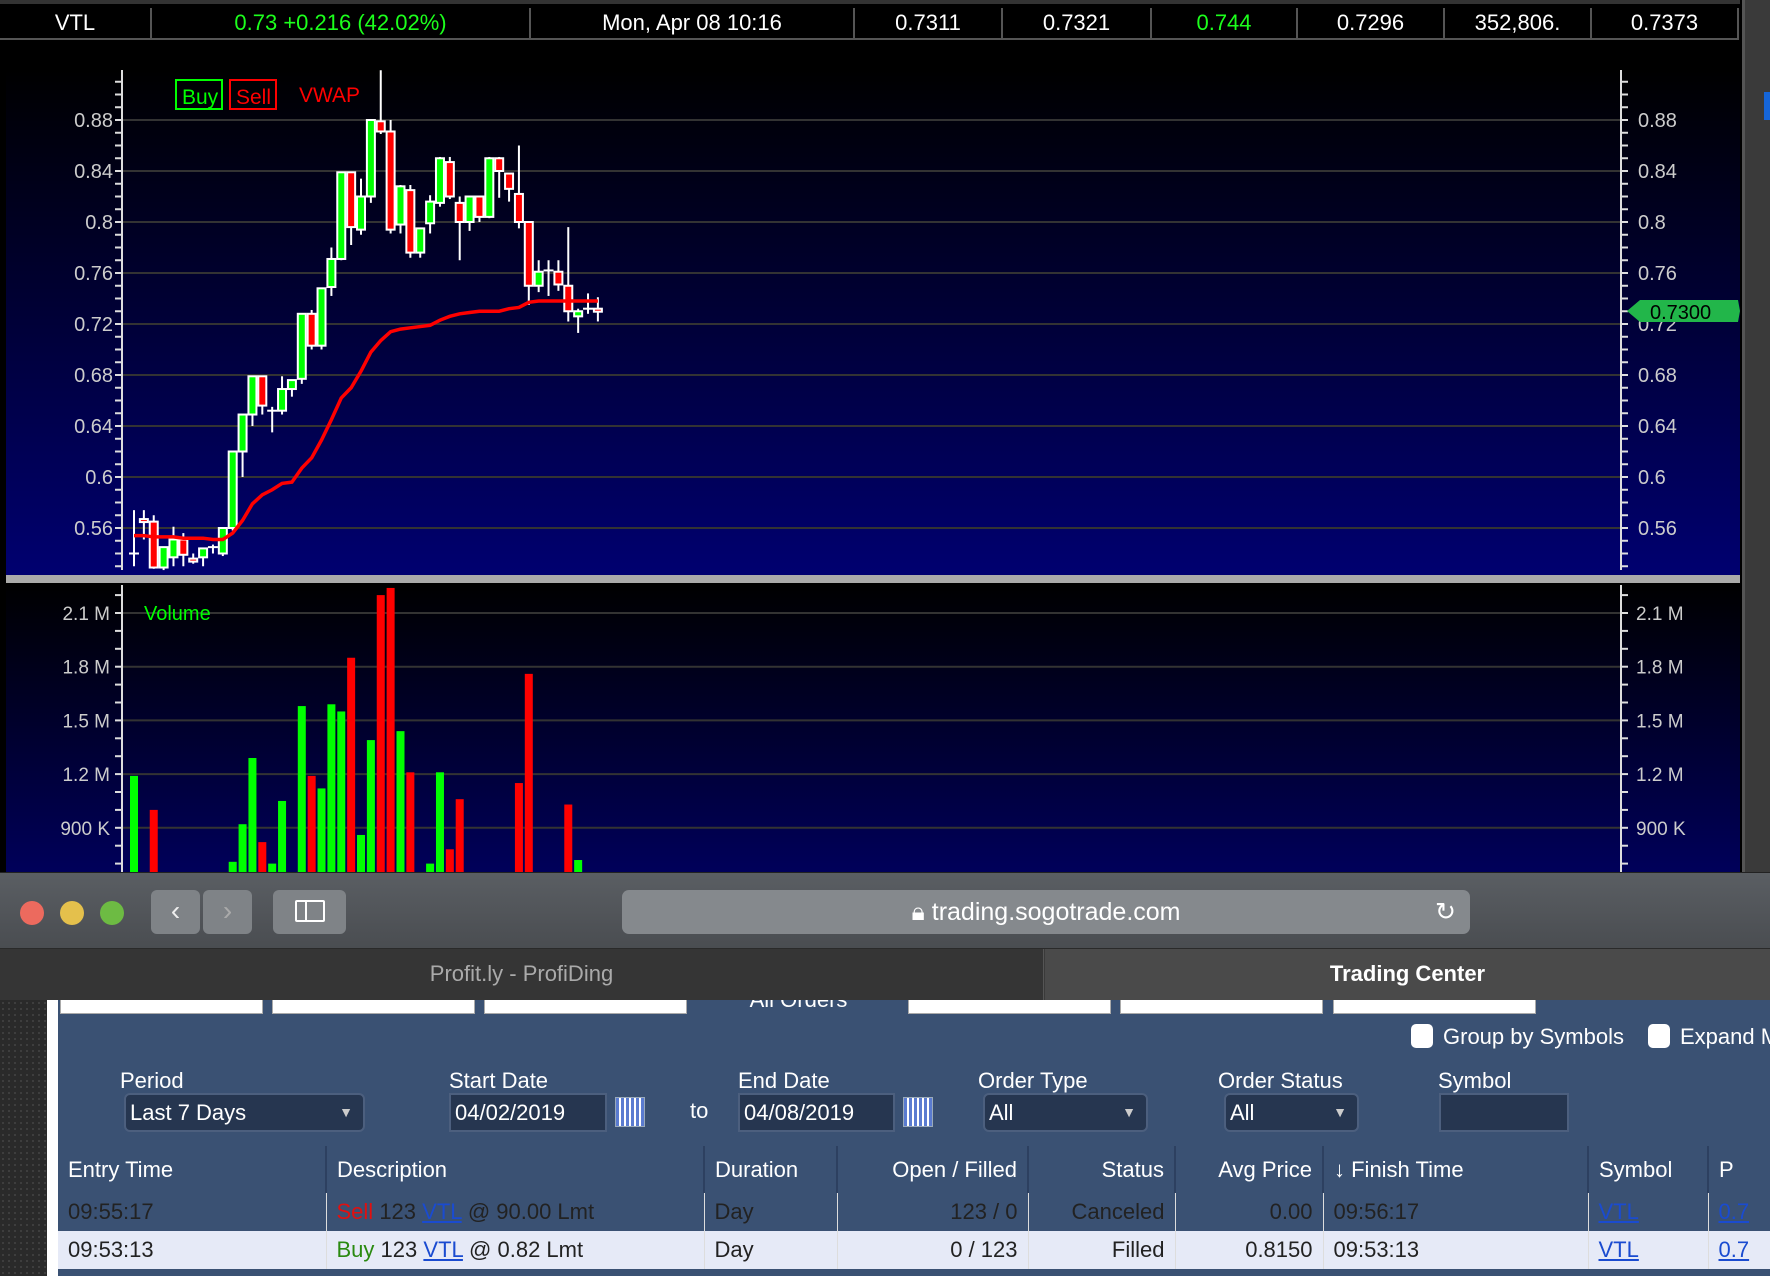 The width and height of the screenshot is (1770, 1276). What do you see at coordinates (1102, 1250) in the screenshot?
I see `status: Filled` at bounding box center [1102, 1250].